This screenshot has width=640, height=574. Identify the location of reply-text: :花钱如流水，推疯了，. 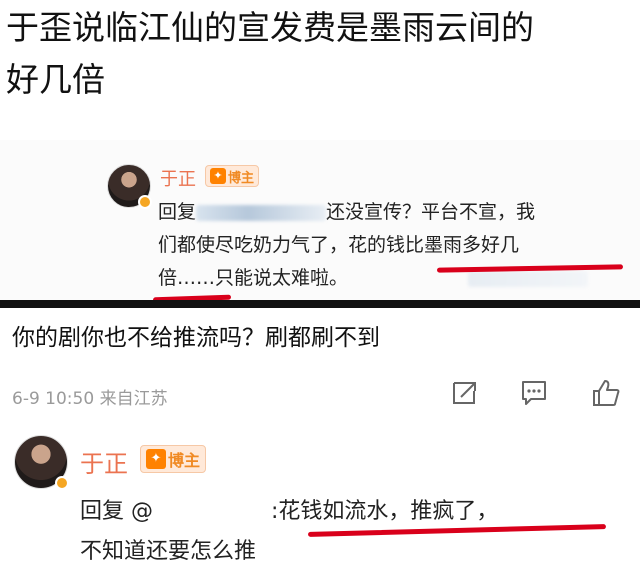
(385, 511).